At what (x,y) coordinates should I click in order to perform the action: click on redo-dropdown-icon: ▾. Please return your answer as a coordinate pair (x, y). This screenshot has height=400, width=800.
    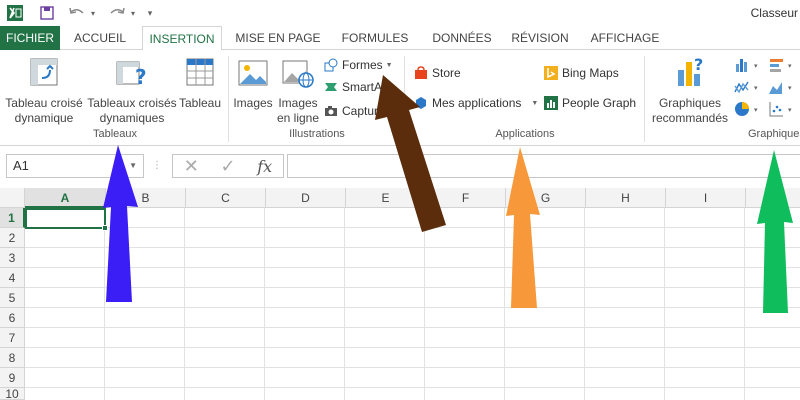
    Looking at the image, I should click on (133, 13).